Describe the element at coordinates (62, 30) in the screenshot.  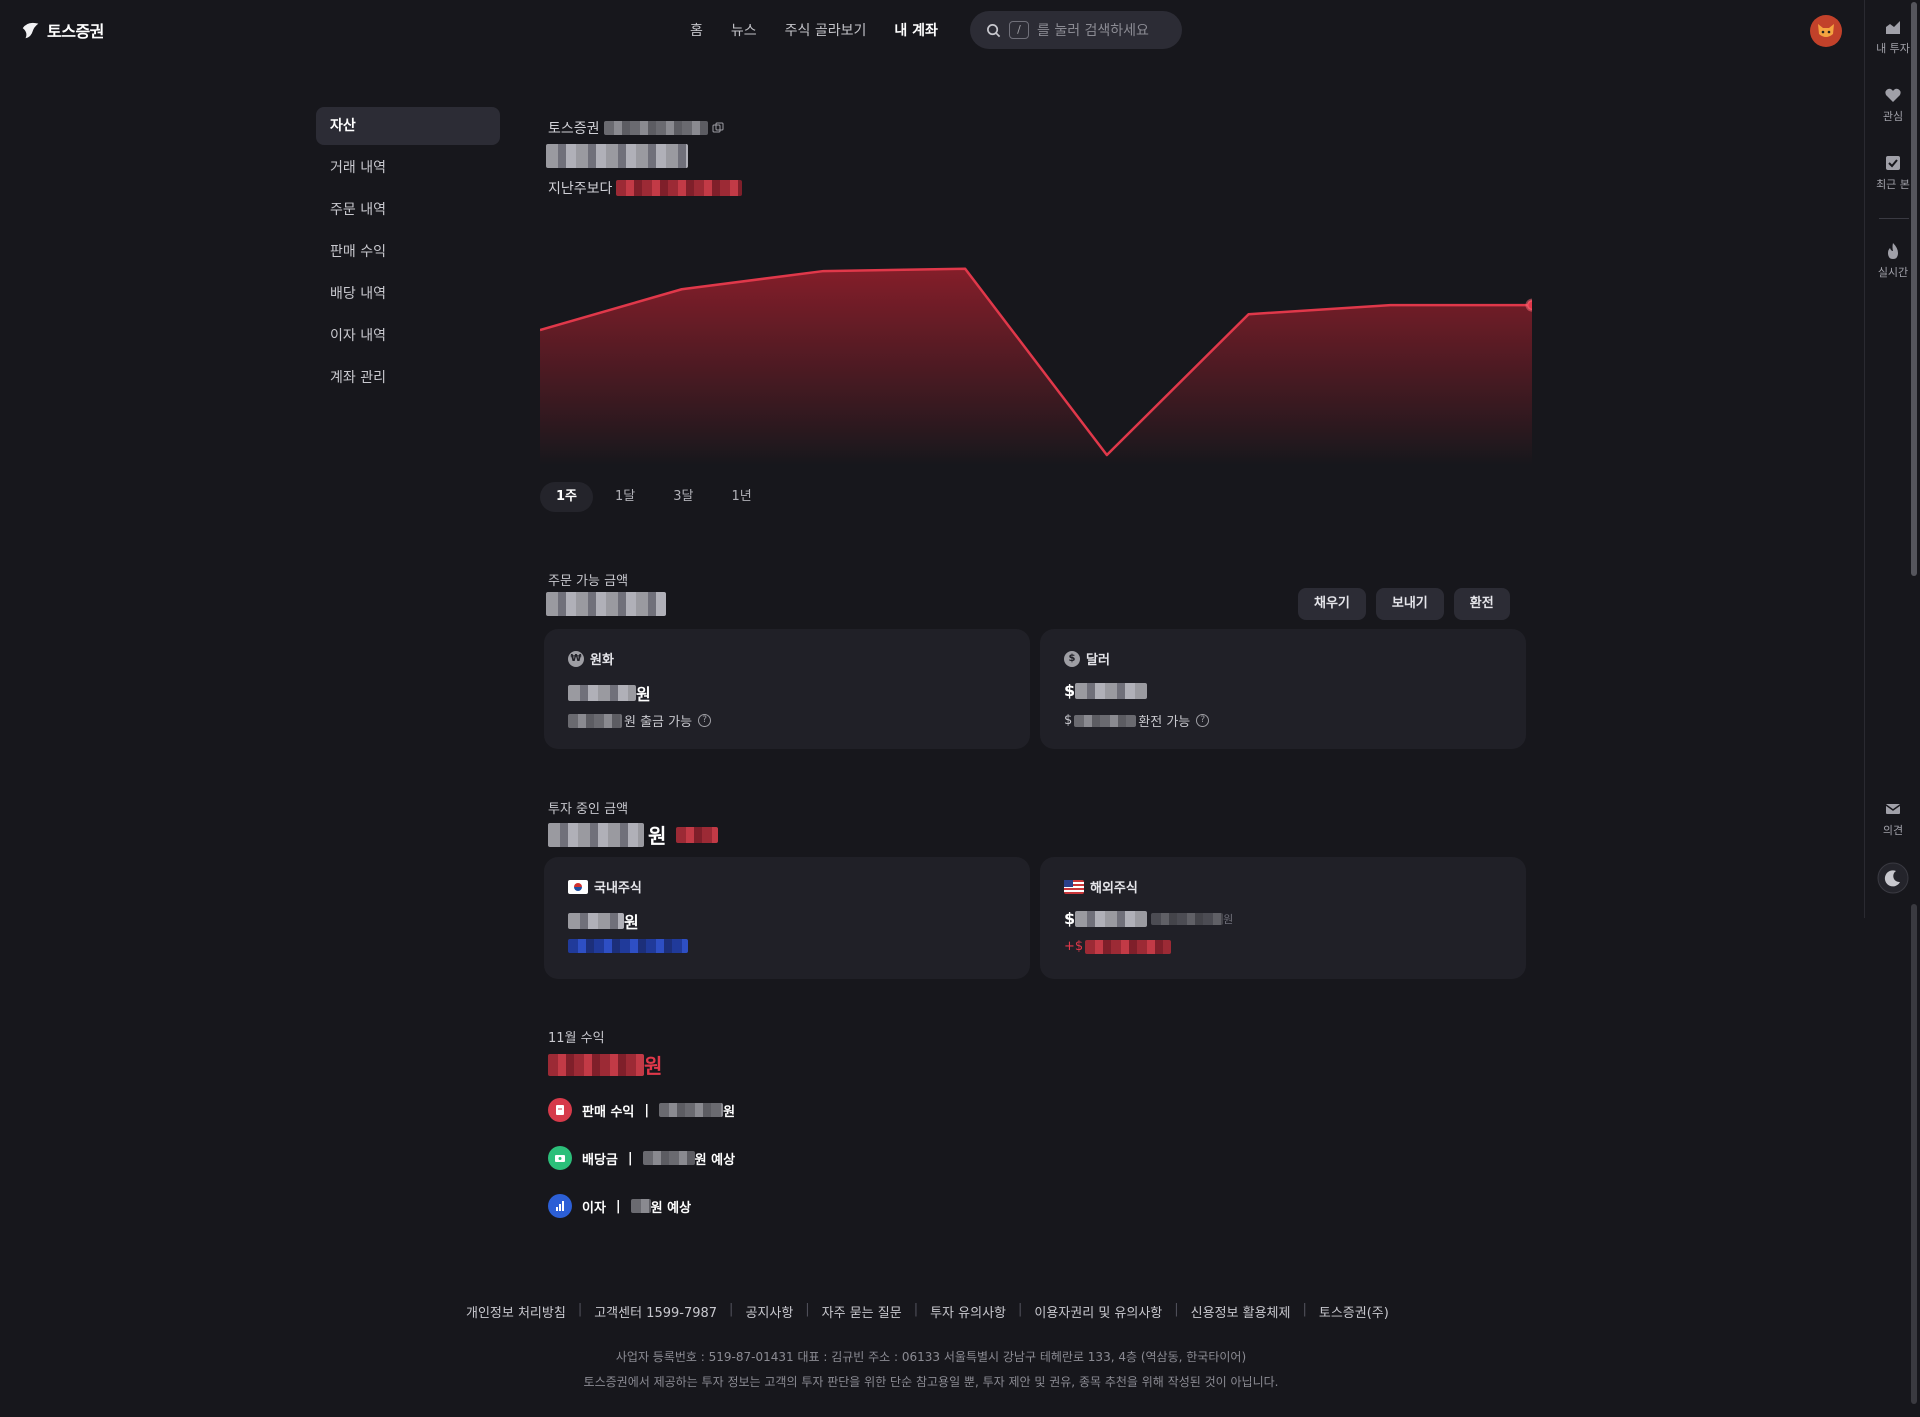
I see `logo: 토스증권` at that location.